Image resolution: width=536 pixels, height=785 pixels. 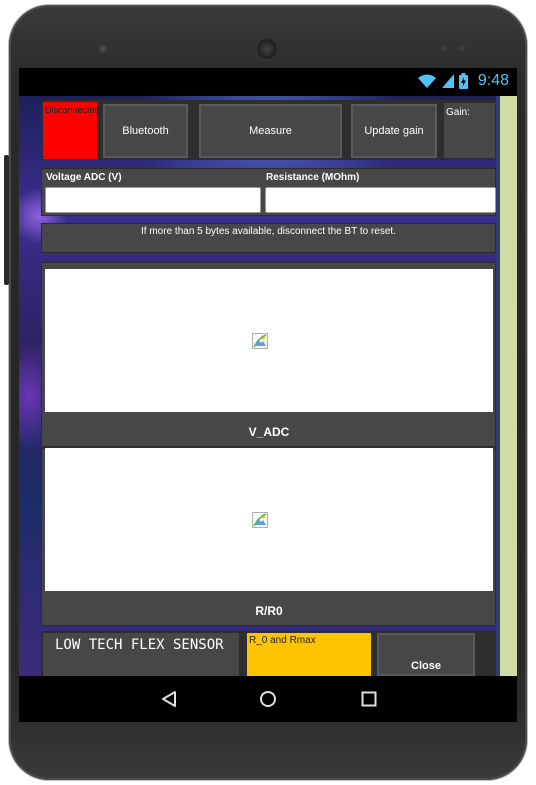 What do you see at coordinates (72, 110) in the screenshot?
I see `connection-status-label: Disconnected` at bounding box center [72, 110].